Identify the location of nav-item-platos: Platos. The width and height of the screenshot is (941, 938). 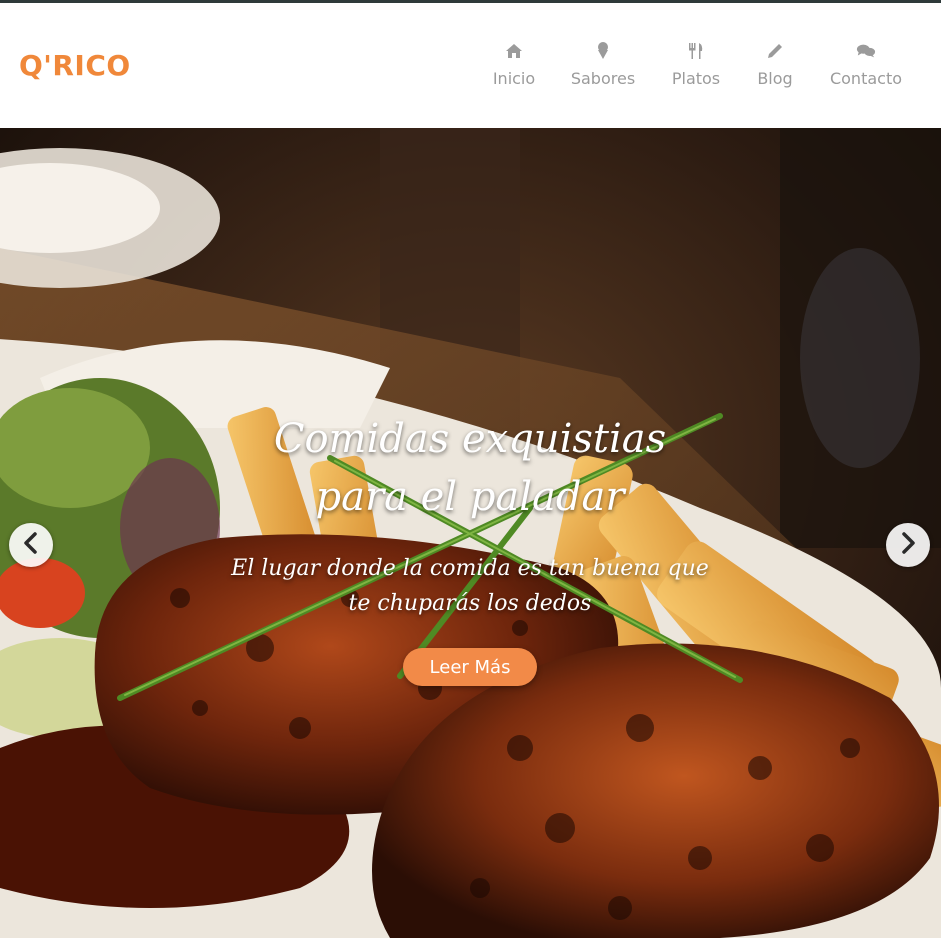
(696, 71).